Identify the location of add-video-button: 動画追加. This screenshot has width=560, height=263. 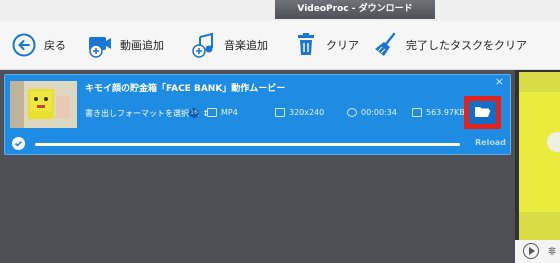
(125, 45).